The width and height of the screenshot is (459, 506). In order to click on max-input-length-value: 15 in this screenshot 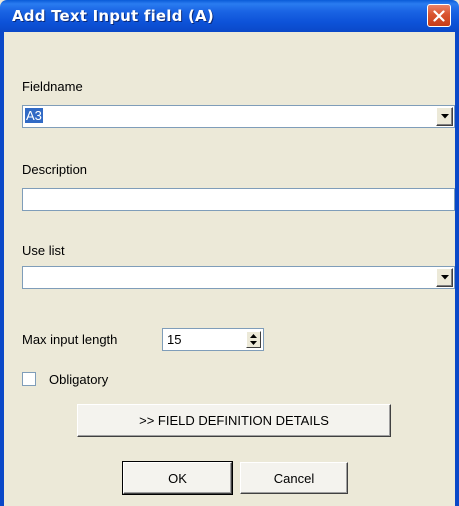, I will do `click(174, 339)`.